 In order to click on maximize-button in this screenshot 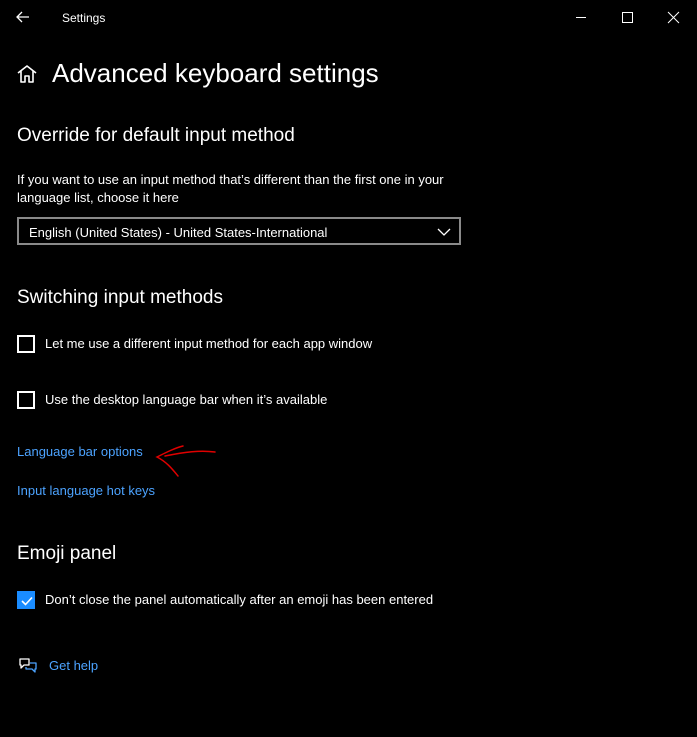, I will do `click(627, 17)`.